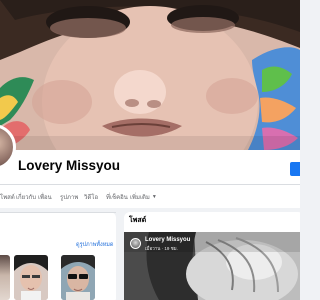  What do you see at coordinates (95, 245) in the screenshot?
I see `see-all-photos-link: ดูรูปภาพทั้งหมด` at bounding box center [95, 245].